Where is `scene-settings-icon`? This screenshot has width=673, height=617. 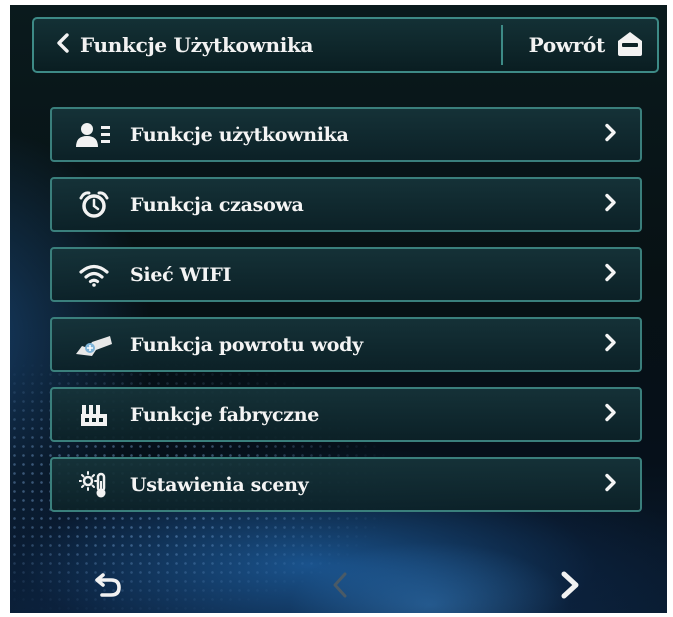 scene-settings-icon is located at coordinates (94, 485).